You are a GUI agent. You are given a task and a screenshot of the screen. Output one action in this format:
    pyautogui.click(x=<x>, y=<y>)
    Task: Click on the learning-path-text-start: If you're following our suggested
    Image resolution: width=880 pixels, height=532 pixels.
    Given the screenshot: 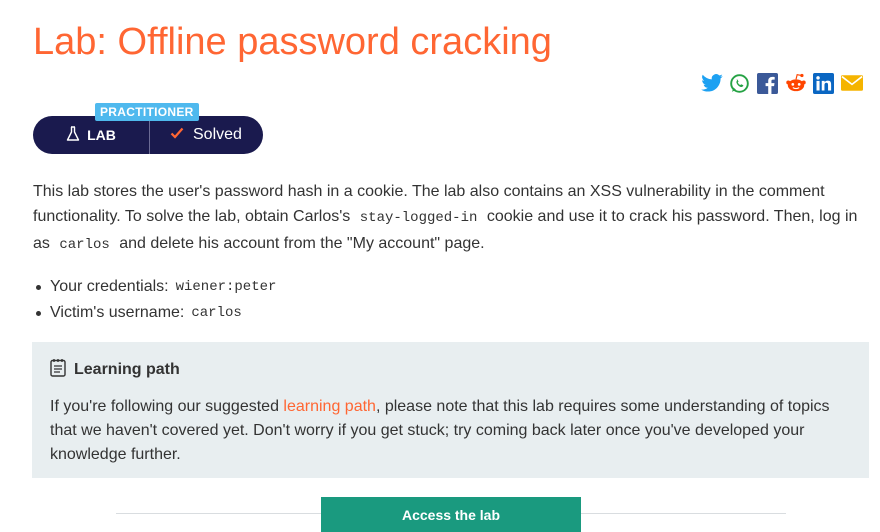 What is the action you would take?
    pyautogui.click(x=164, y=406)
    